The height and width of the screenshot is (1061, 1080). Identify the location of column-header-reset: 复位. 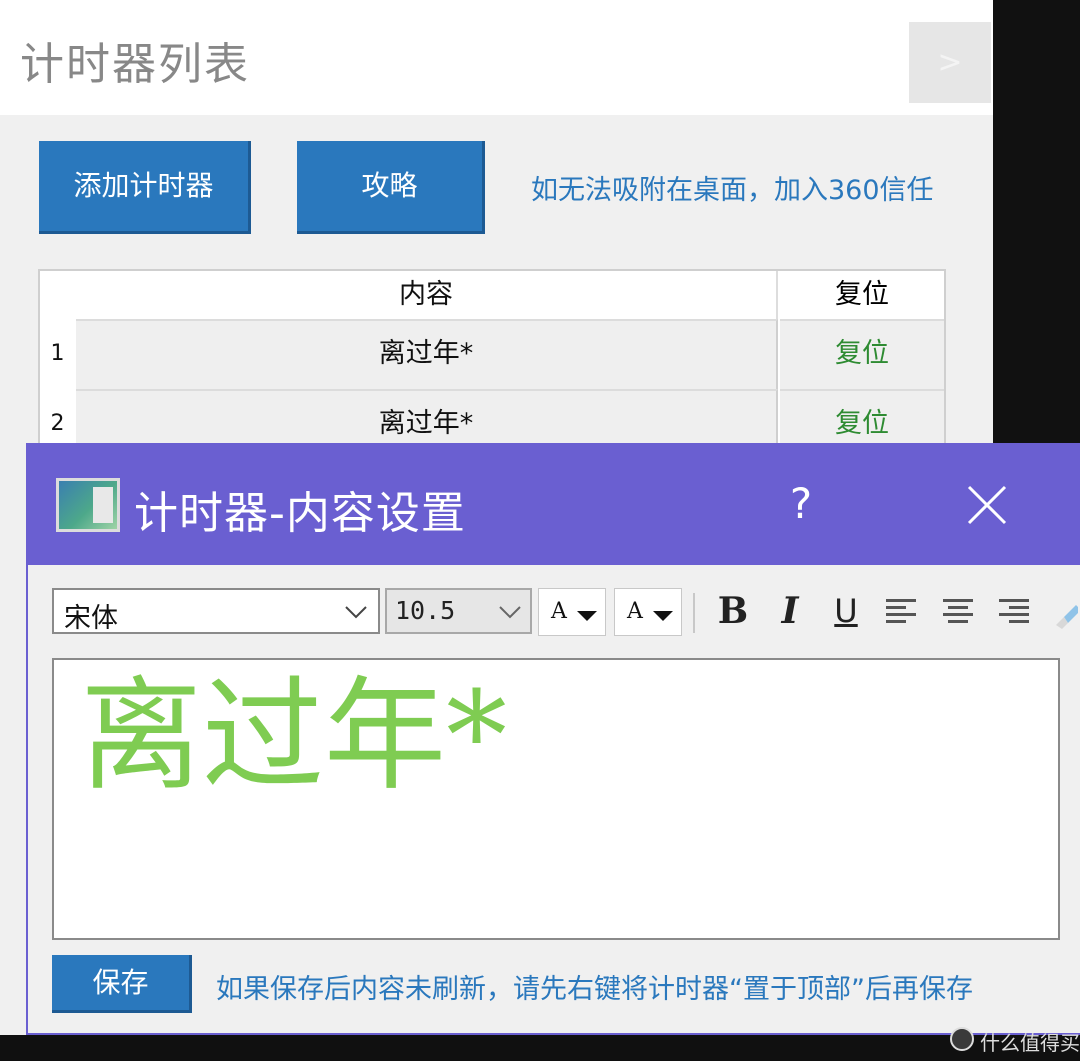
(862, 295).